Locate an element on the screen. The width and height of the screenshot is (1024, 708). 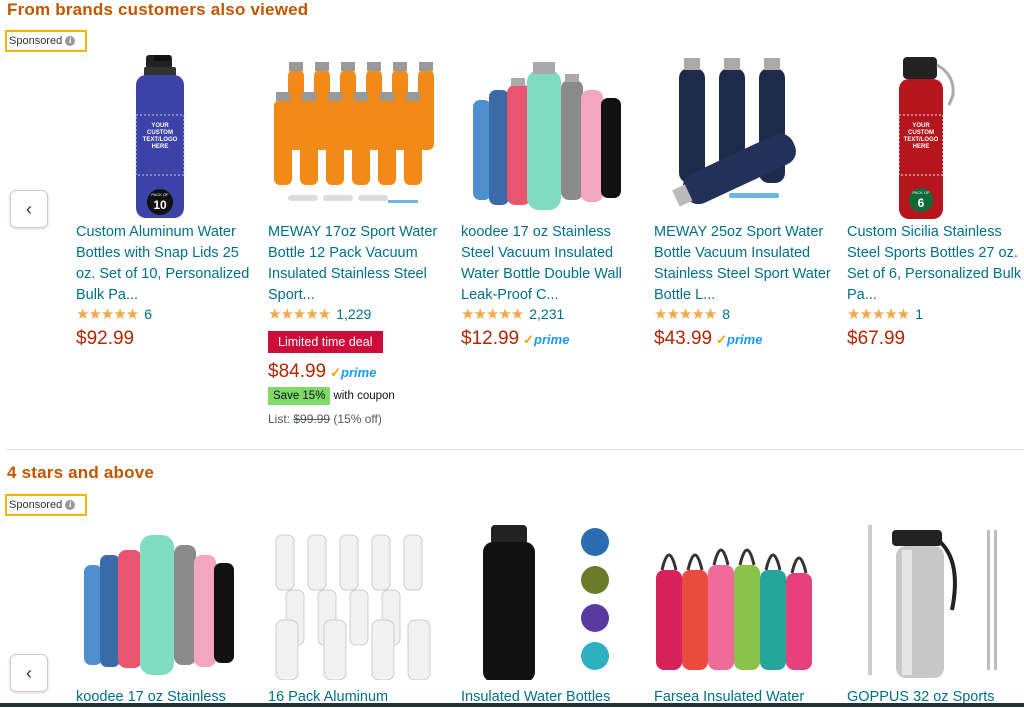
section-title-brands: From brands customers also viewed is located at coordinates (158, 9).